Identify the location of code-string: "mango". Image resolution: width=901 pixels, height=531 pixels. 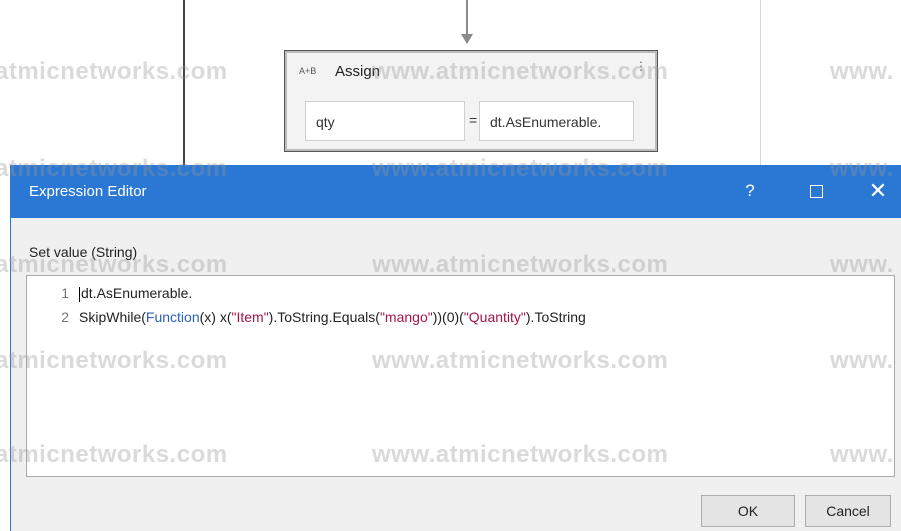
(406, 317).